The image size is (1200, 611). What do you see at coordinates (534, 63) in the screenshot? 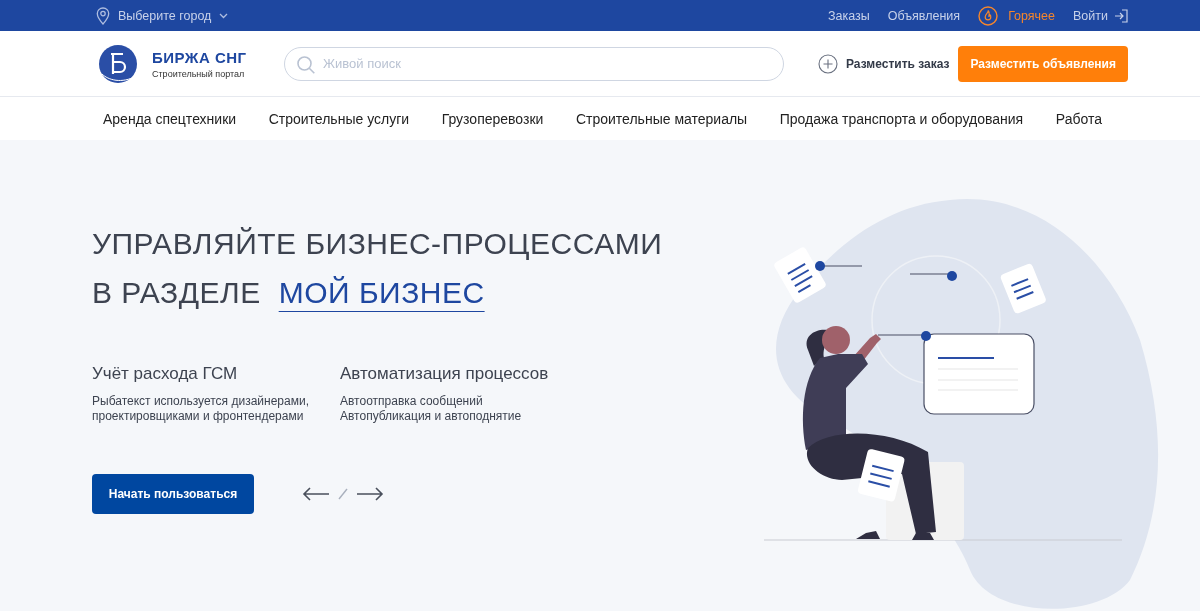
I see `search-field: Живой поиск` at bounding box center [534, 63].